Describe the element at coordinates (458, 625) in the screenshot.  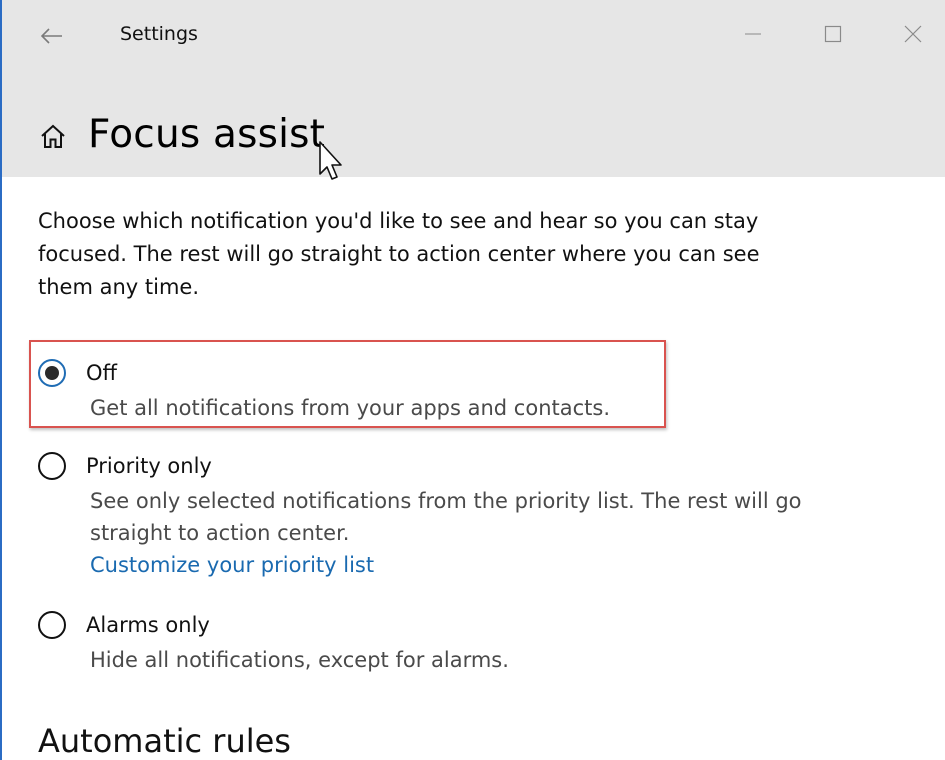
I see `option-alarms-row: Alarms only` at that location.